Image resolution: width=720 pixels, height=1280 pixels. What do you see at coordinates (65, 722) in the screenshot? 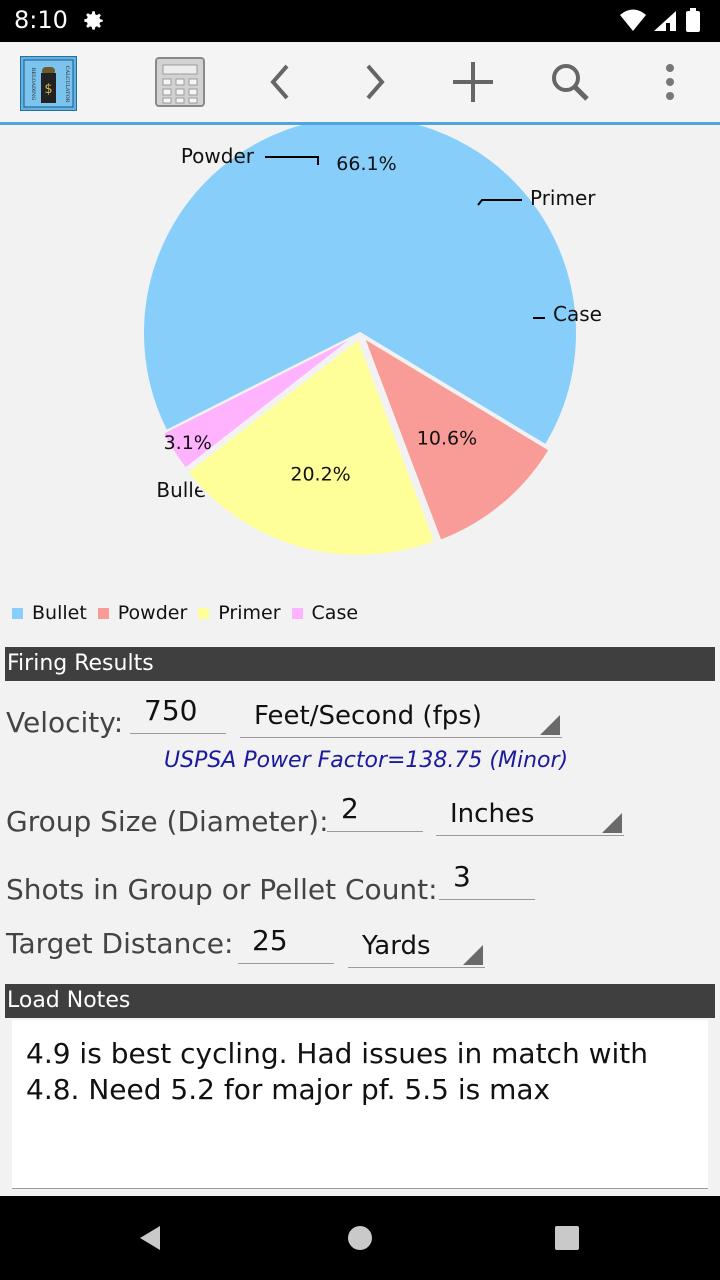
I see `velocity-label: Velocity:` at bounding box center [65, 722].